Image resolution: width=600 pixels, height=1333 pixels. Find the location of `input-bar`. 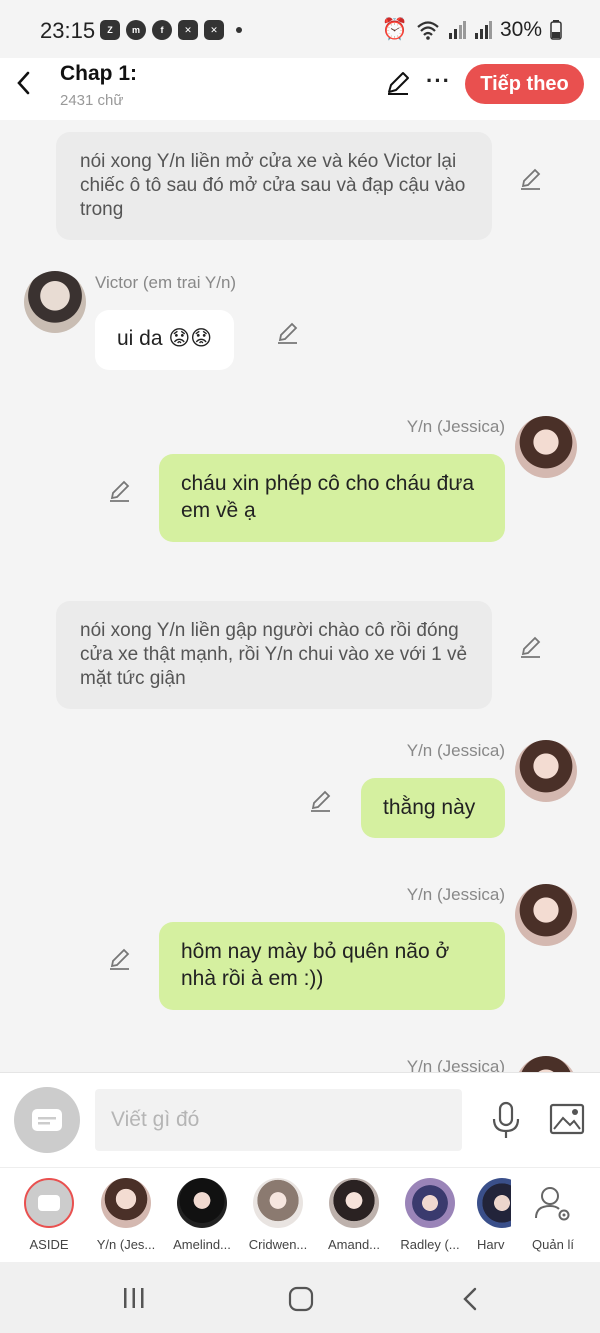

input-bar is located at coordinates (300, 1119).